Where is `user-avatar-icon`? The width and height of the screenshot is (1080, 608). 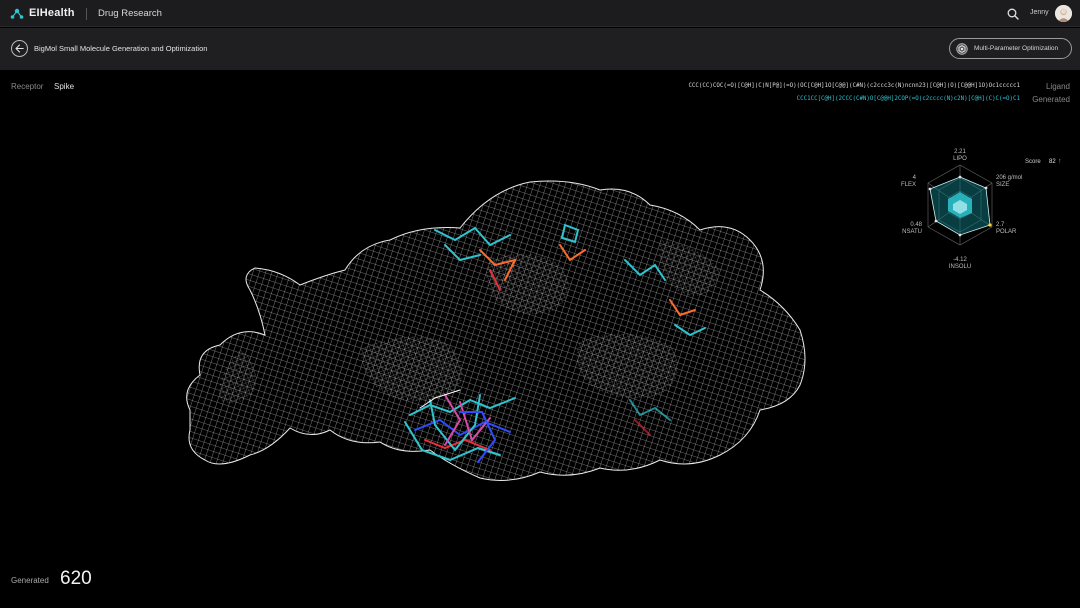
user-avatar-icon is located at coordinates (1063, 13).